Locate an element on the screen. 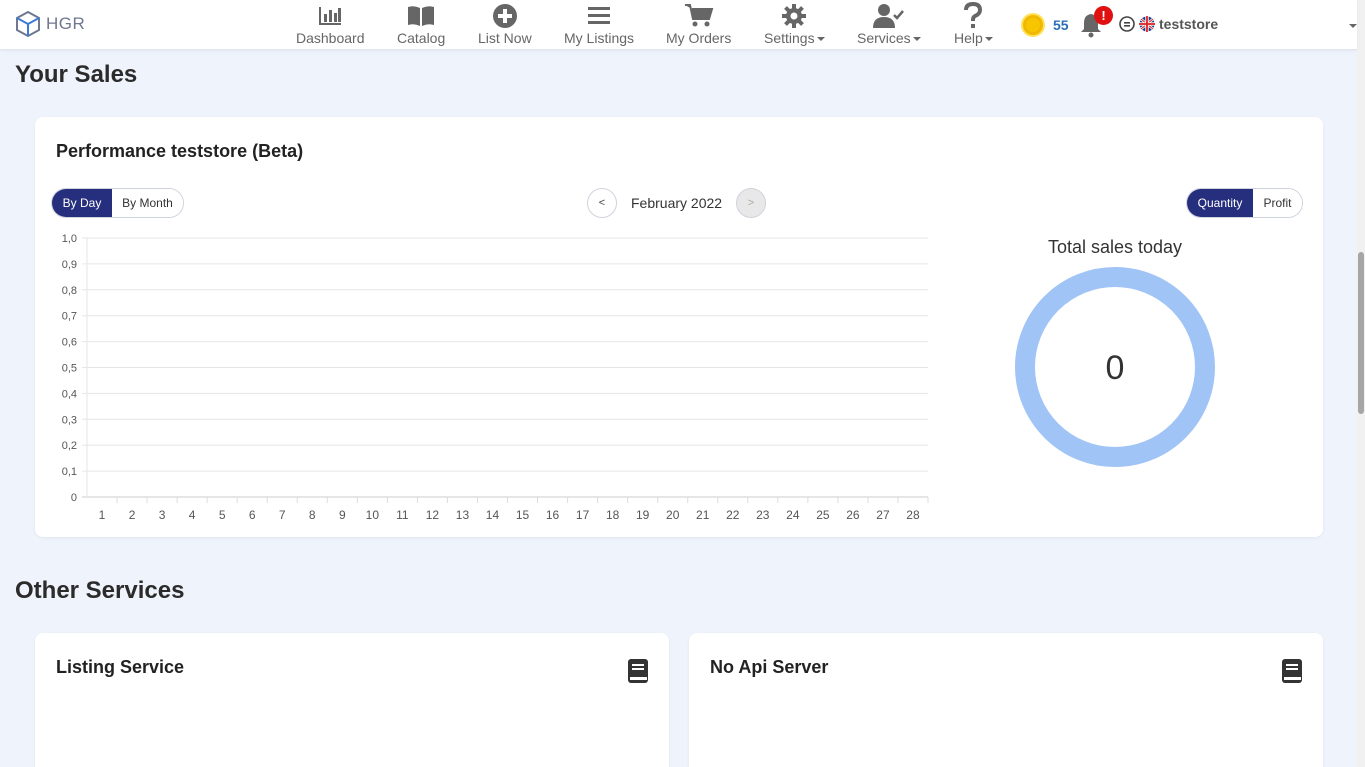 This screenshot has height=767, width=1365. y-tick-label: 0,4 is located at coordinates (69, 394).